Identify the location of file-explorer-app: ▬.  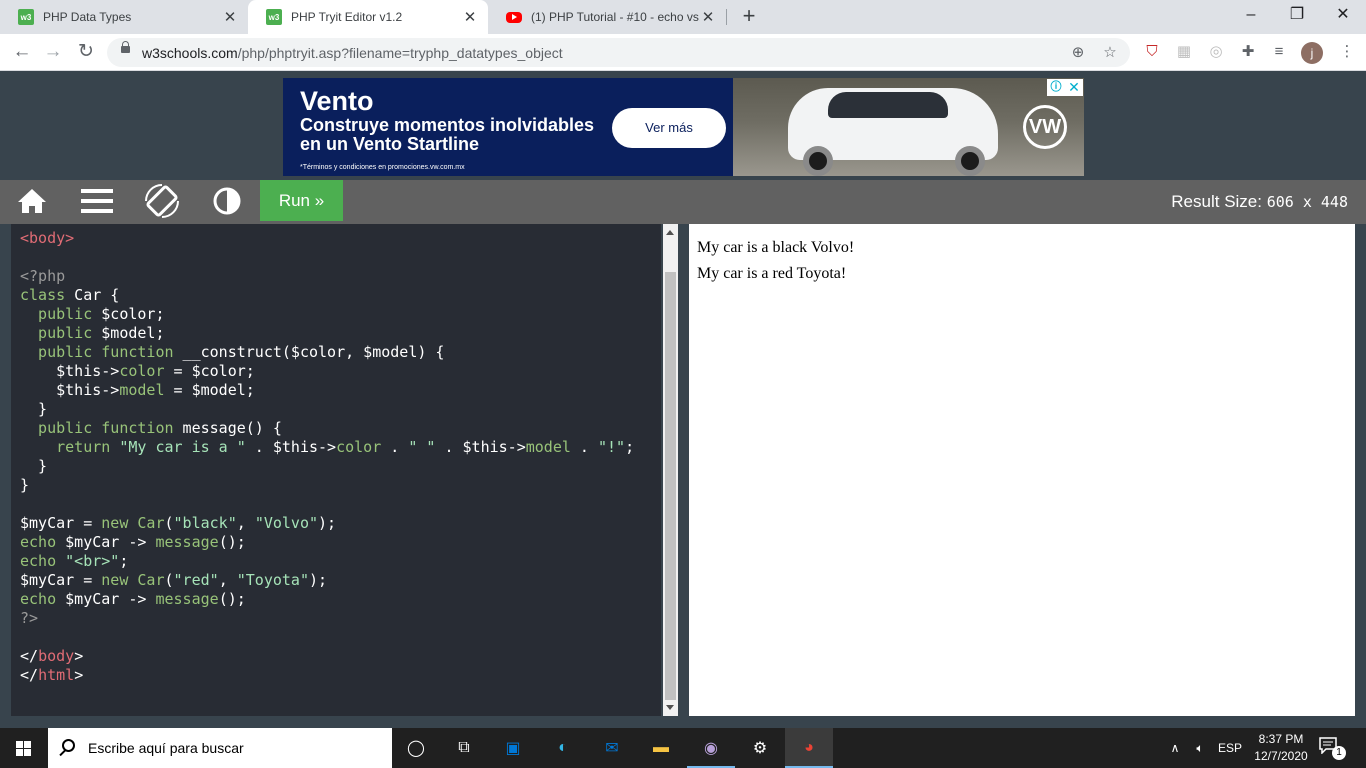
(661, 748).